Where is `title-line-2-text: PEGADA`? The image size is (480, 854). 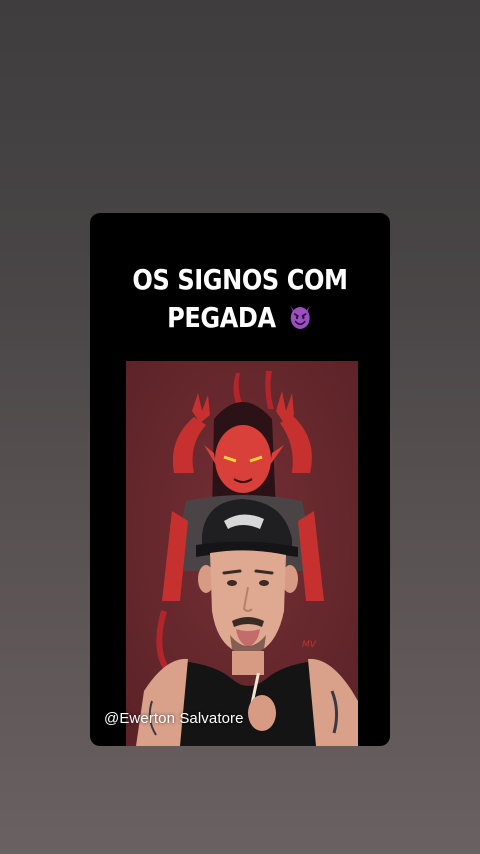
title-line-2-text: PEGADA is located at coordinates (221, 317).